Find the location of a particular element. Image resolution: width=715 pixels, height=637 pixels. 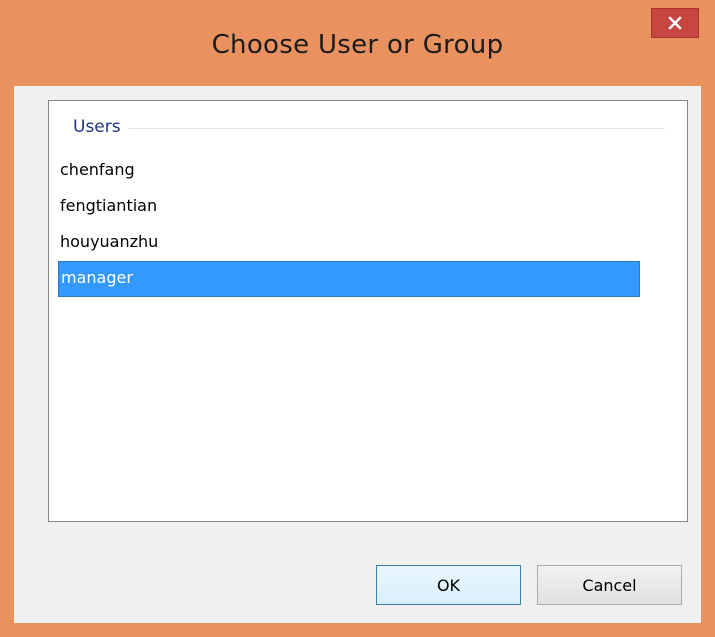

list-item-chenfang: chenfang is located at coordinates (349, 171).